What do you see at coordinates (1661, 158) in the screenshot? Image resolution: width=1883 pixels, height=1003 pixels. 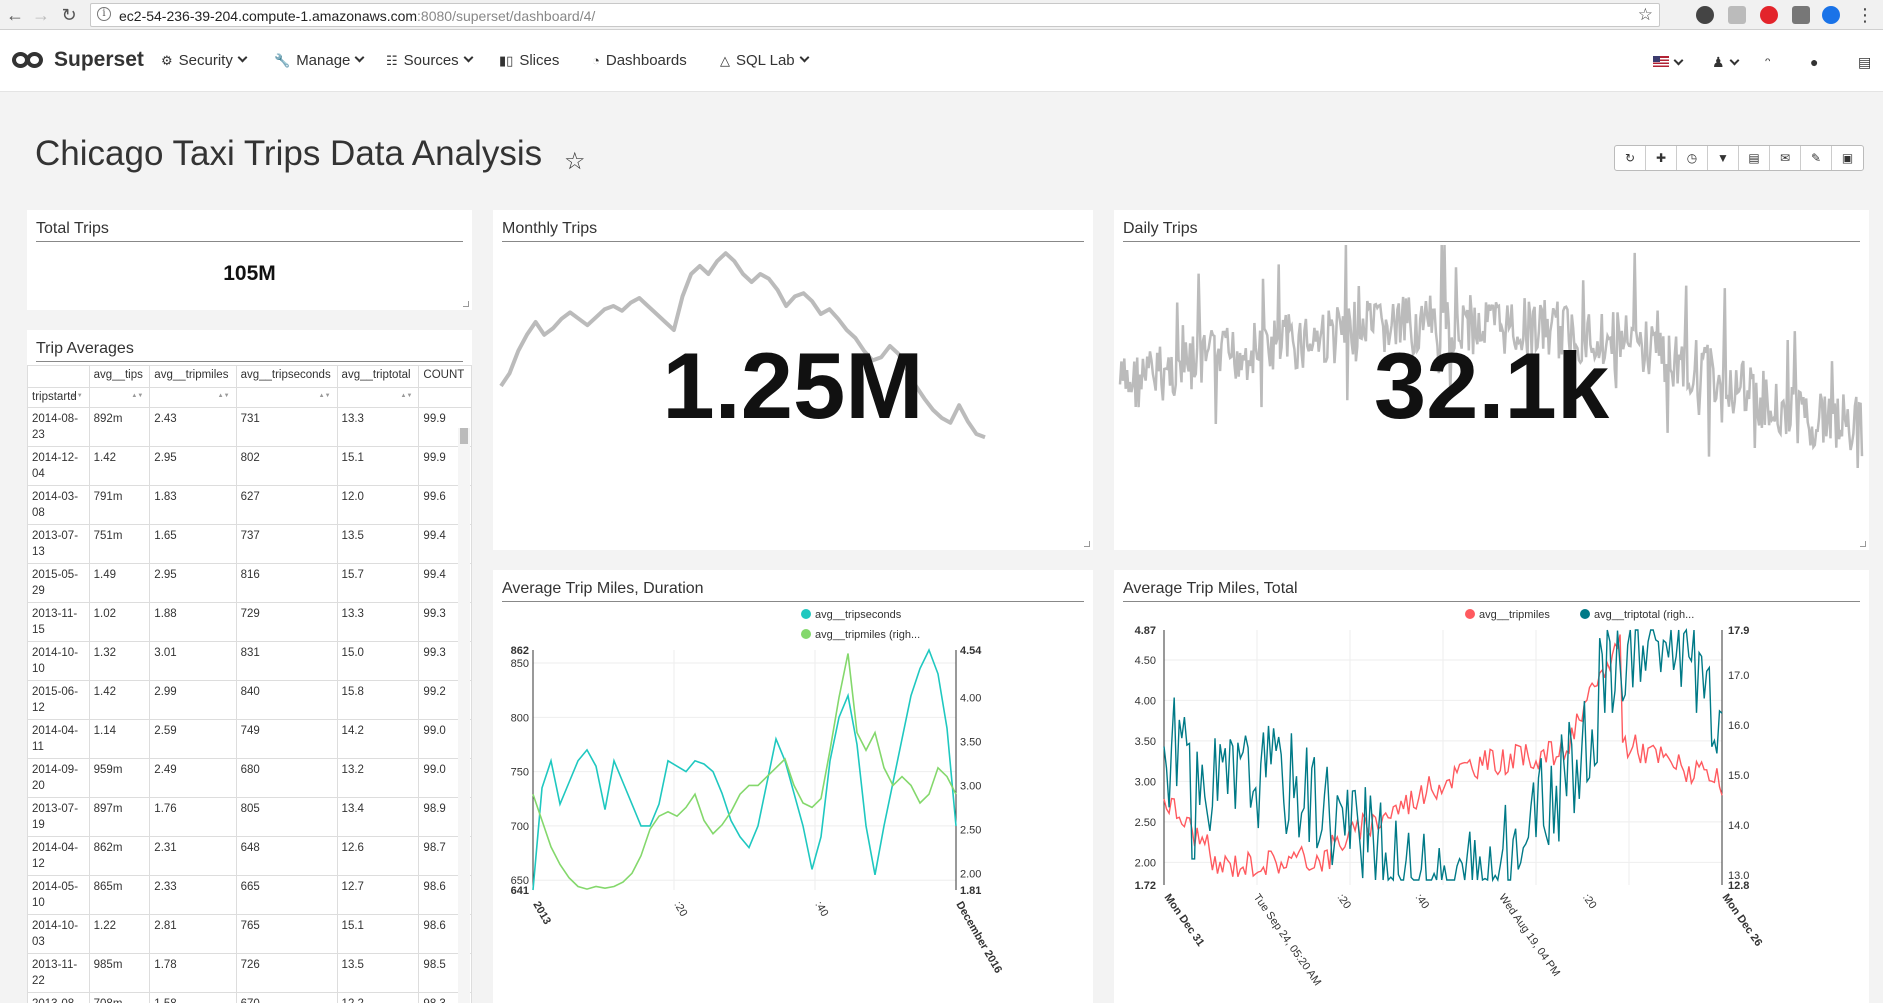 I see `add-slice-icon: ✚` at bounding box center [1661, 158].